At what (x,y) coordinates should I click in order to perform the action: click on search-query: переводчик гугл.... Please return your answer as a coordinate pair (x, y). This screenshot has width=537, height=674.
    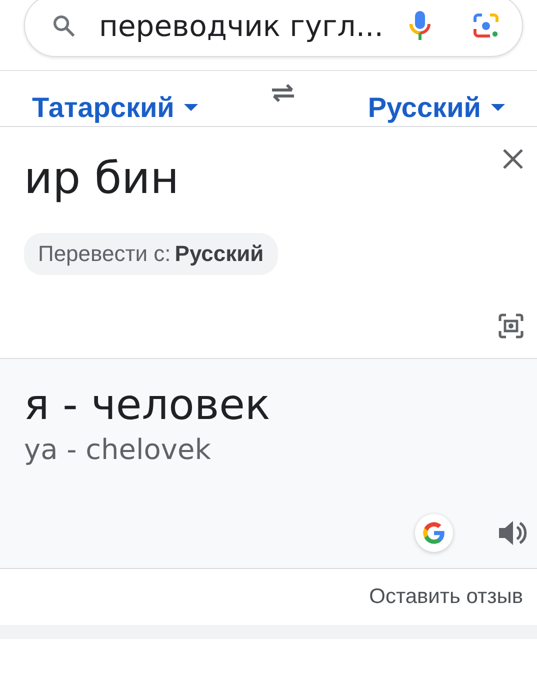
    Looking at the image, I should click on (241, 25).